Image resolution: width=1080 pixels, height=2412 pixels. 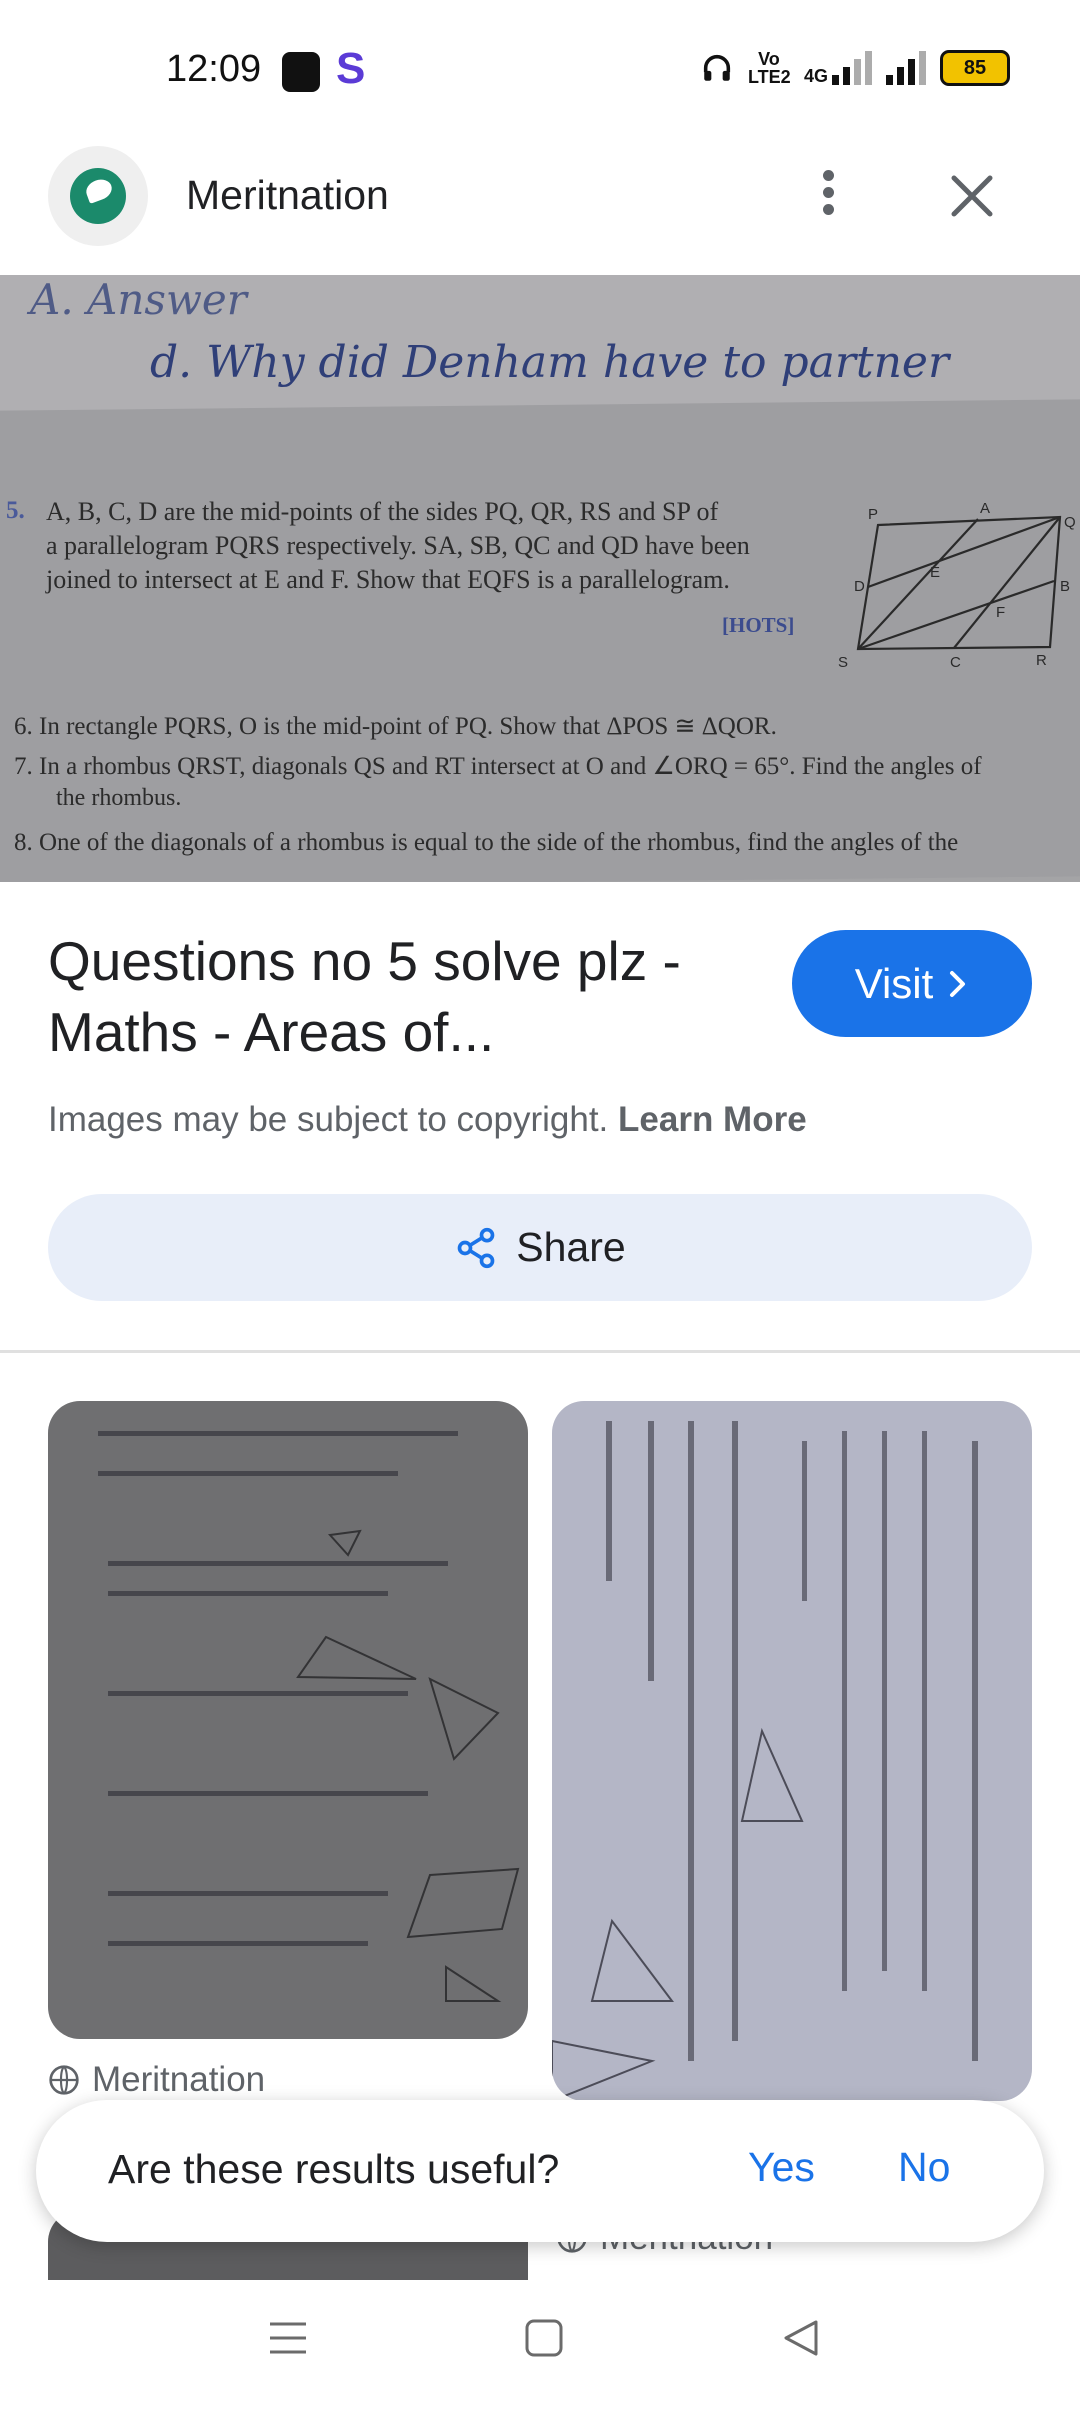 I want to click on volte-indicator: Vo LTE2, so click(x=769, y=68).